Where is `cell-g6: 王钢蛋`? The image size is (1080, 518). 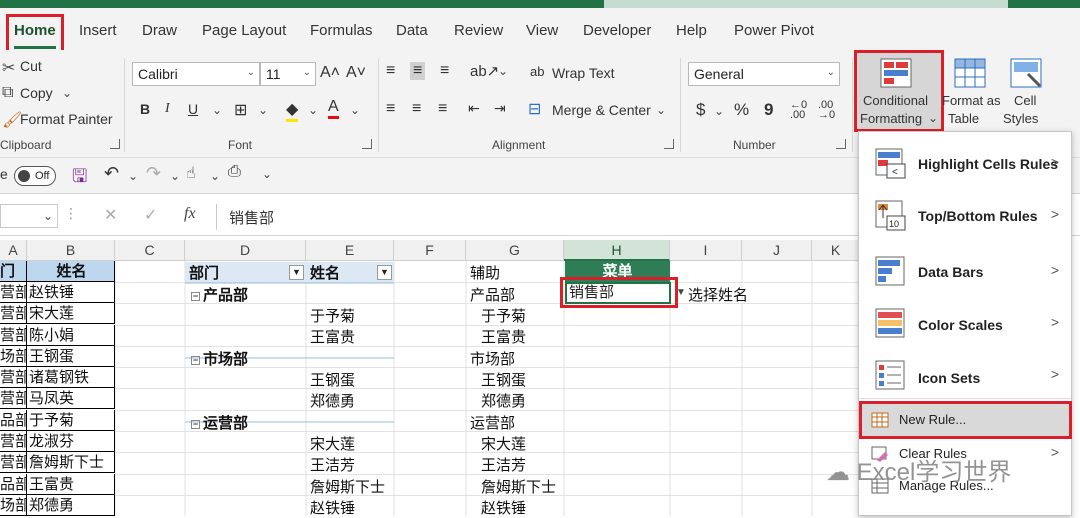
cell-g6: 王钢蛋 is located at coordinates (503, 379).